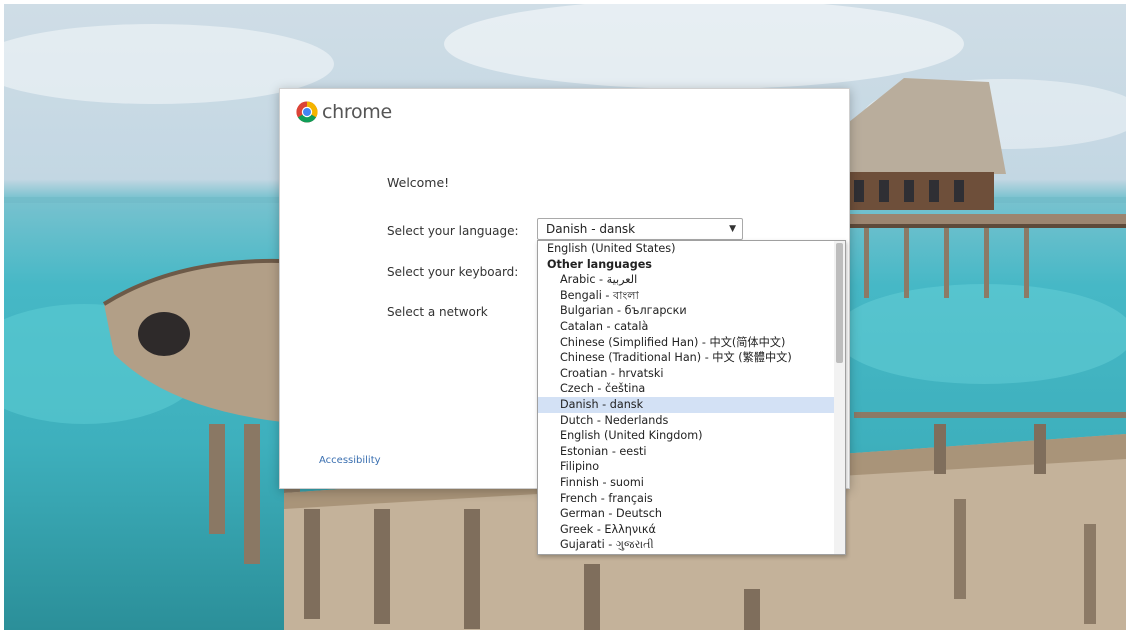 This screenshot has width=1130, height=632. Describe the element at coordinates (691, 499) in the screenshot. I see `language-option: French - français` at that location.